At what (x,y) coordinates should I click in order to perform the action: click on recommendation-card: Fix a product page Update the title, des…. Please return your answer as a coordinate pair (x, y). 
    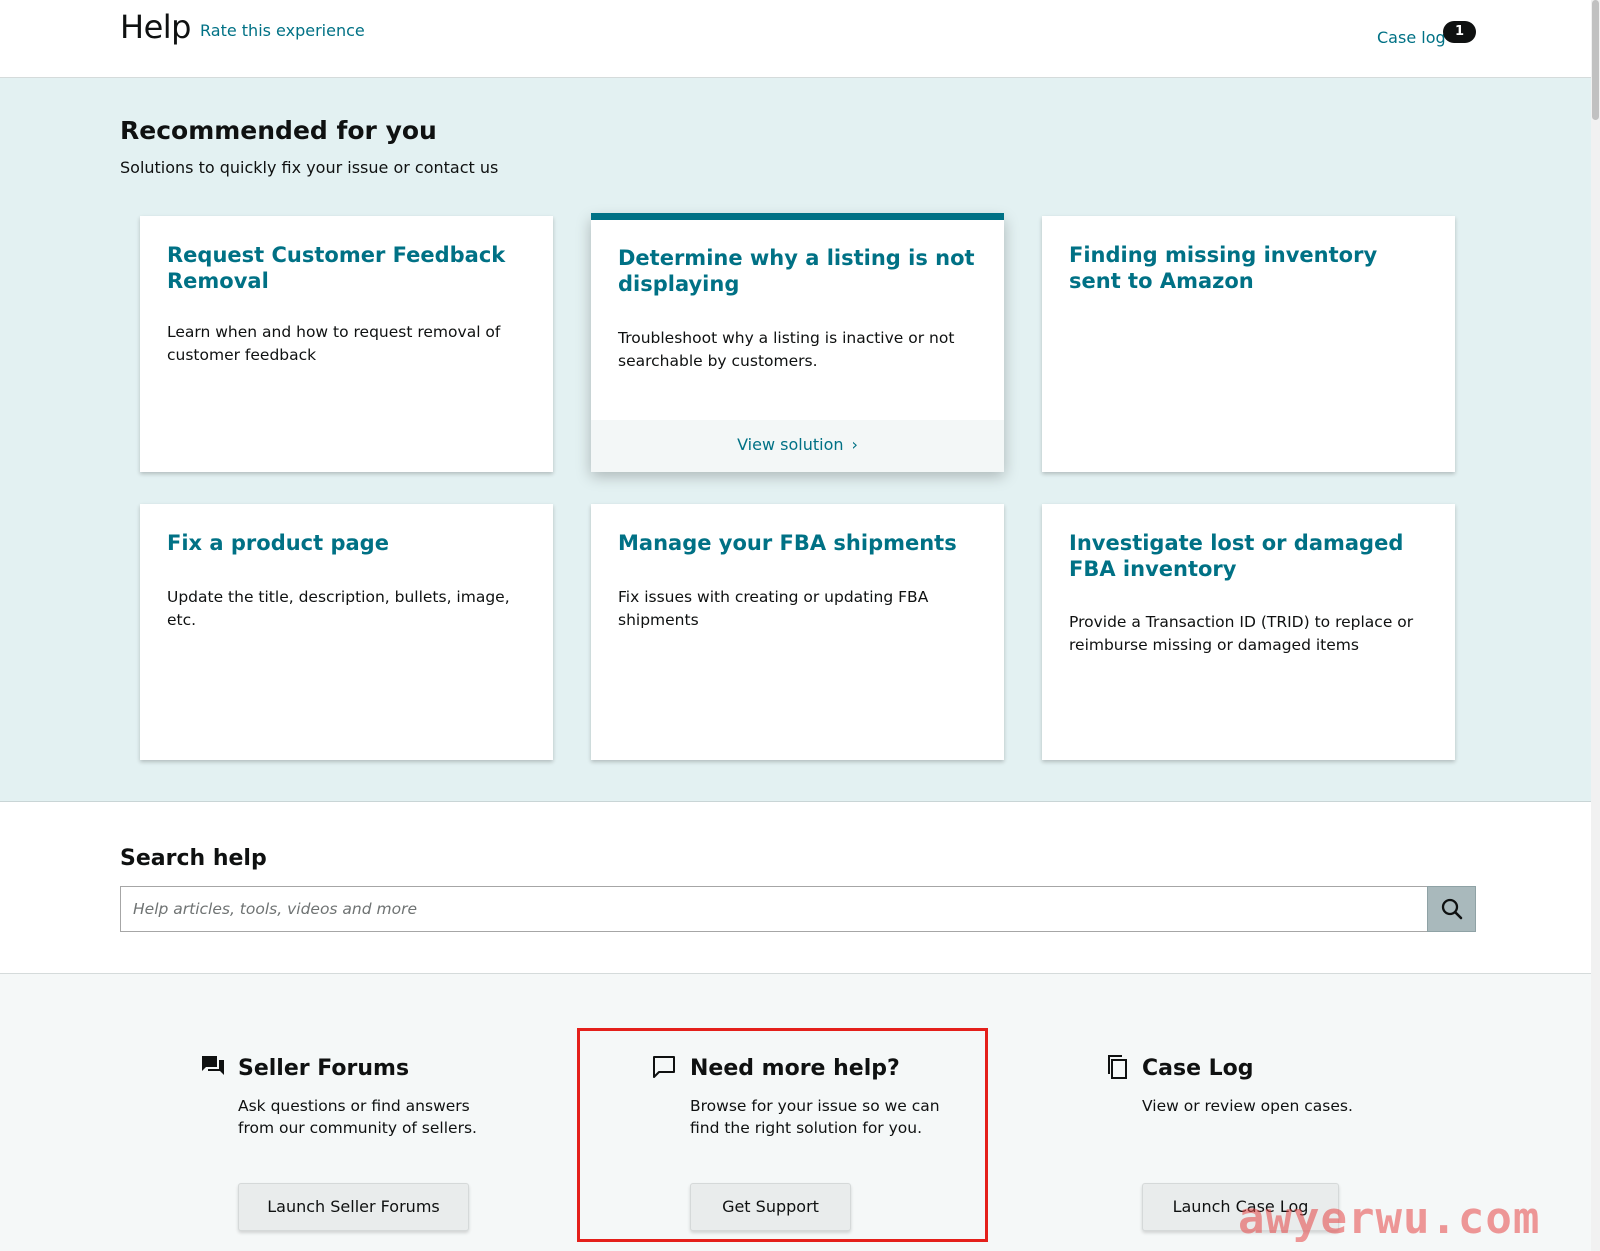
    Looking at the image, I should click on (346, 632).